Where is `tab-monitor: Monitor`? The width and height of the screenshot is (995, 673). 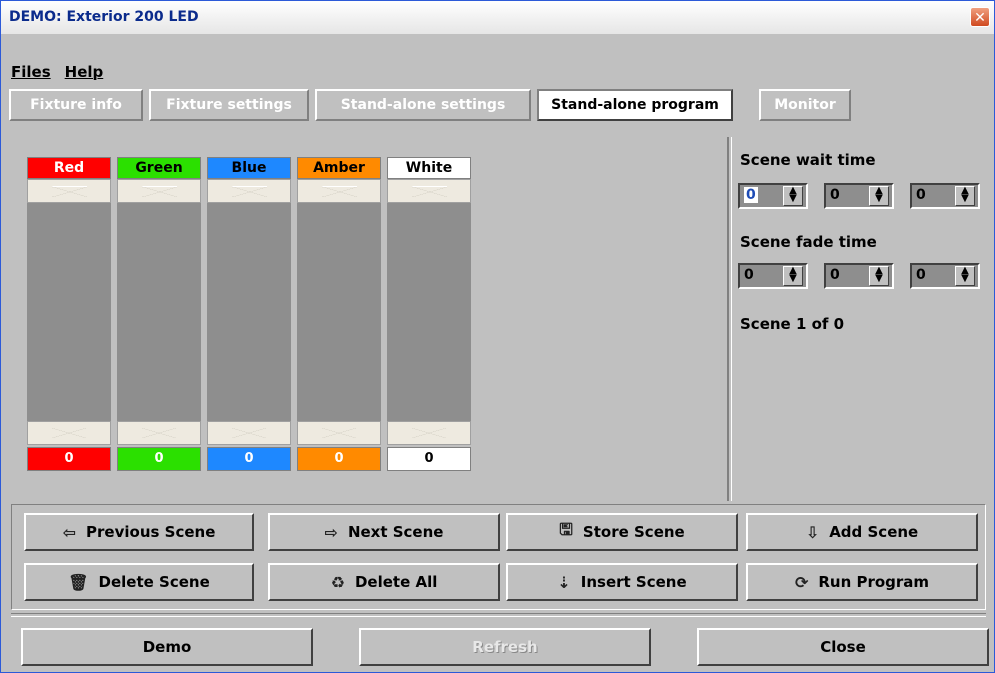 tab-monitor: Monitor is located at coordinates (805, 105).